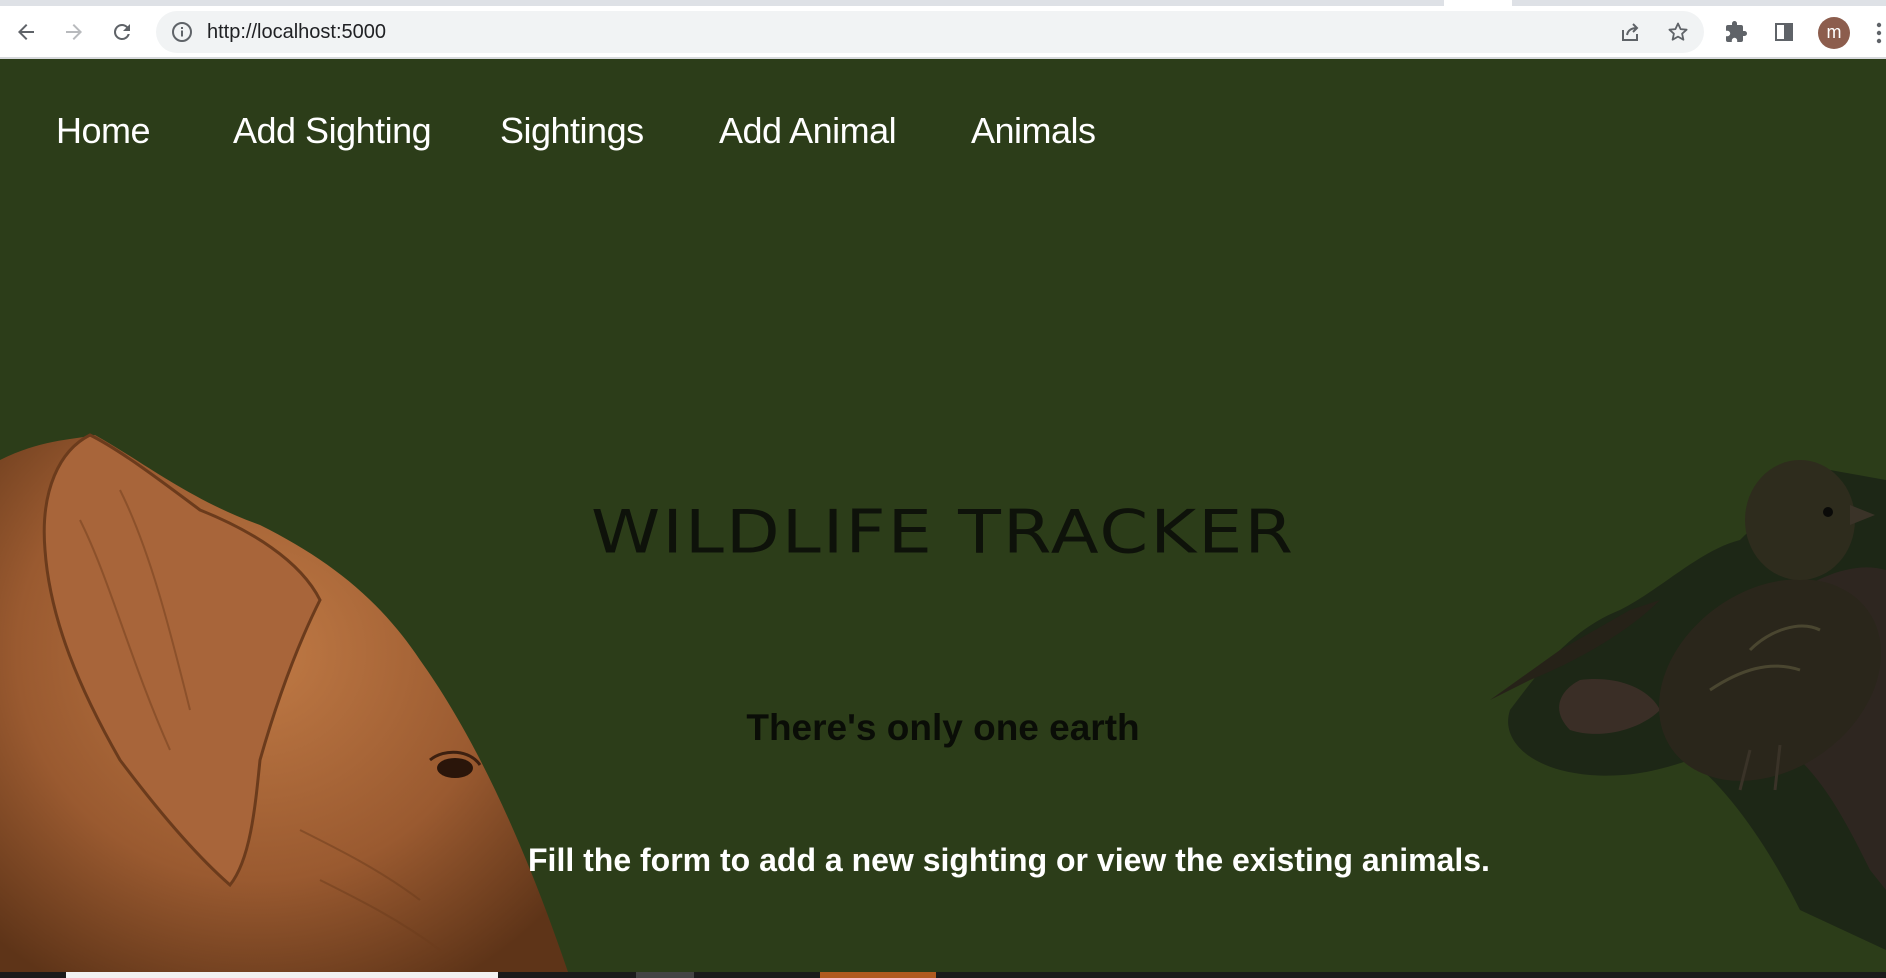 Image resolution: width=1886 pixels, height=978 pixels. I want to click on reload-icon, so click(122, 32).